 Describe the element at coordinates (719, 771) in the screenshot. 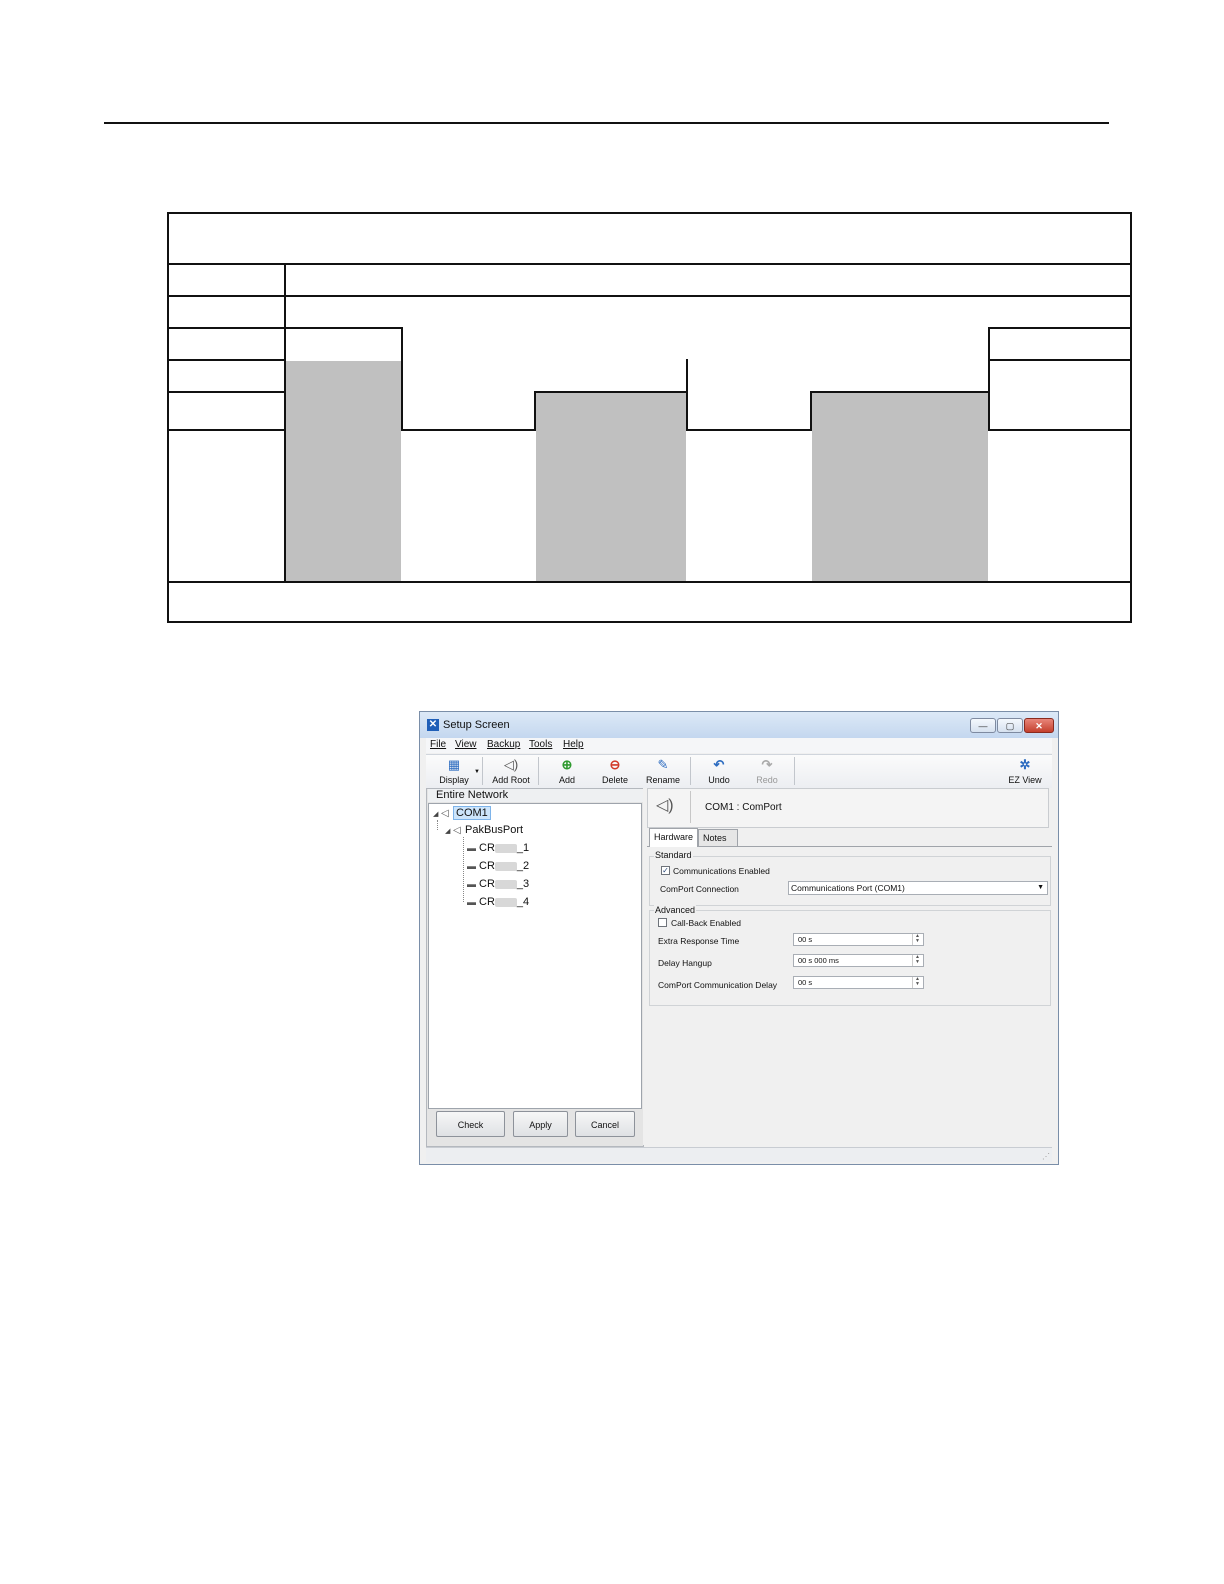

I see `undo-button: ↶ Undo` at that location.